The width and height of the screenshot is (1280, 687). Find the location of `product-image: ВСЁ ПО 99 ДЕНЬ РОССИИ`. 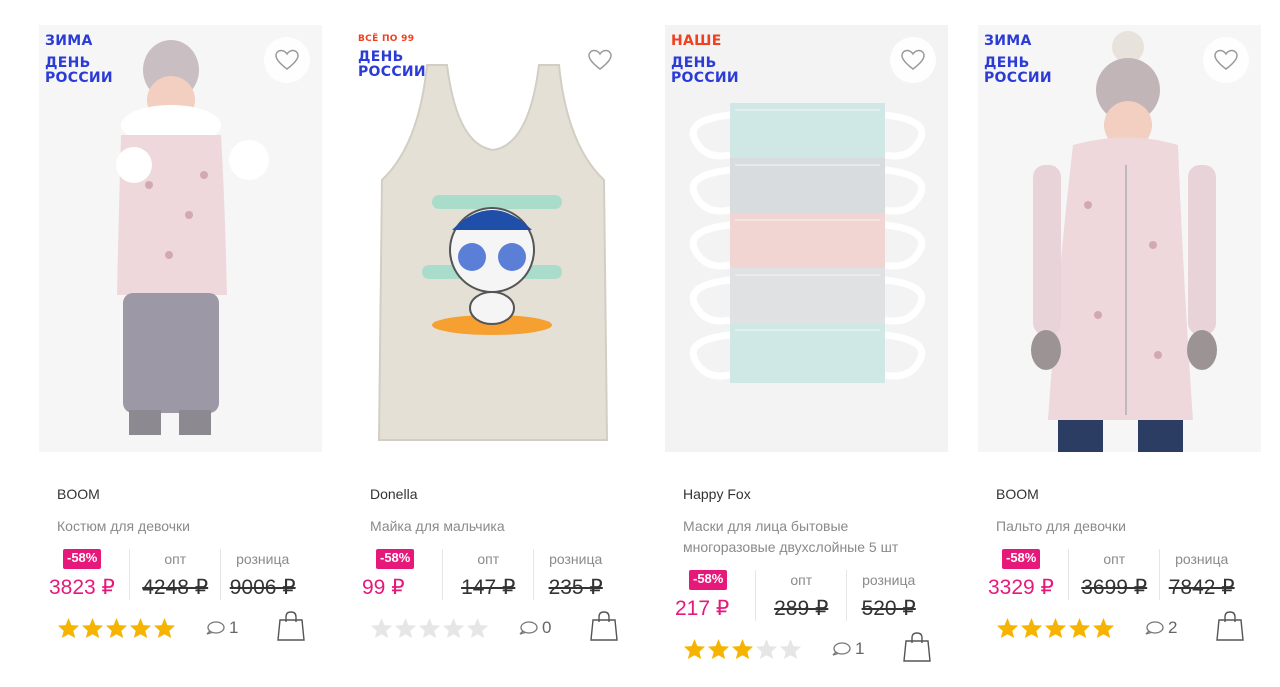

product-image: ВСЁ ПО 99 ДЕНЬ РОССИИ is located at coordinates (493, 238).